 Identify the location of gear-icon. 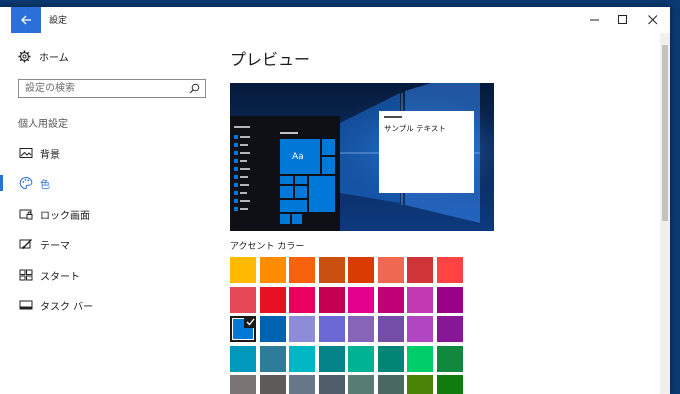
(24, 56).